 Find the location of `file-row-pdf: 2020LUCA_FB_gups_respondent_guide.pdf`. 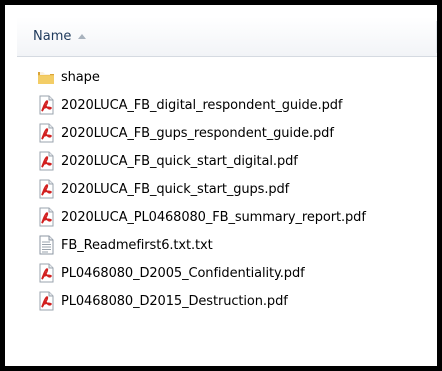

file-row-pdf: 2020LUCA_FB_gups_respondent_guide.pdf is located at coordinates (221, 133).